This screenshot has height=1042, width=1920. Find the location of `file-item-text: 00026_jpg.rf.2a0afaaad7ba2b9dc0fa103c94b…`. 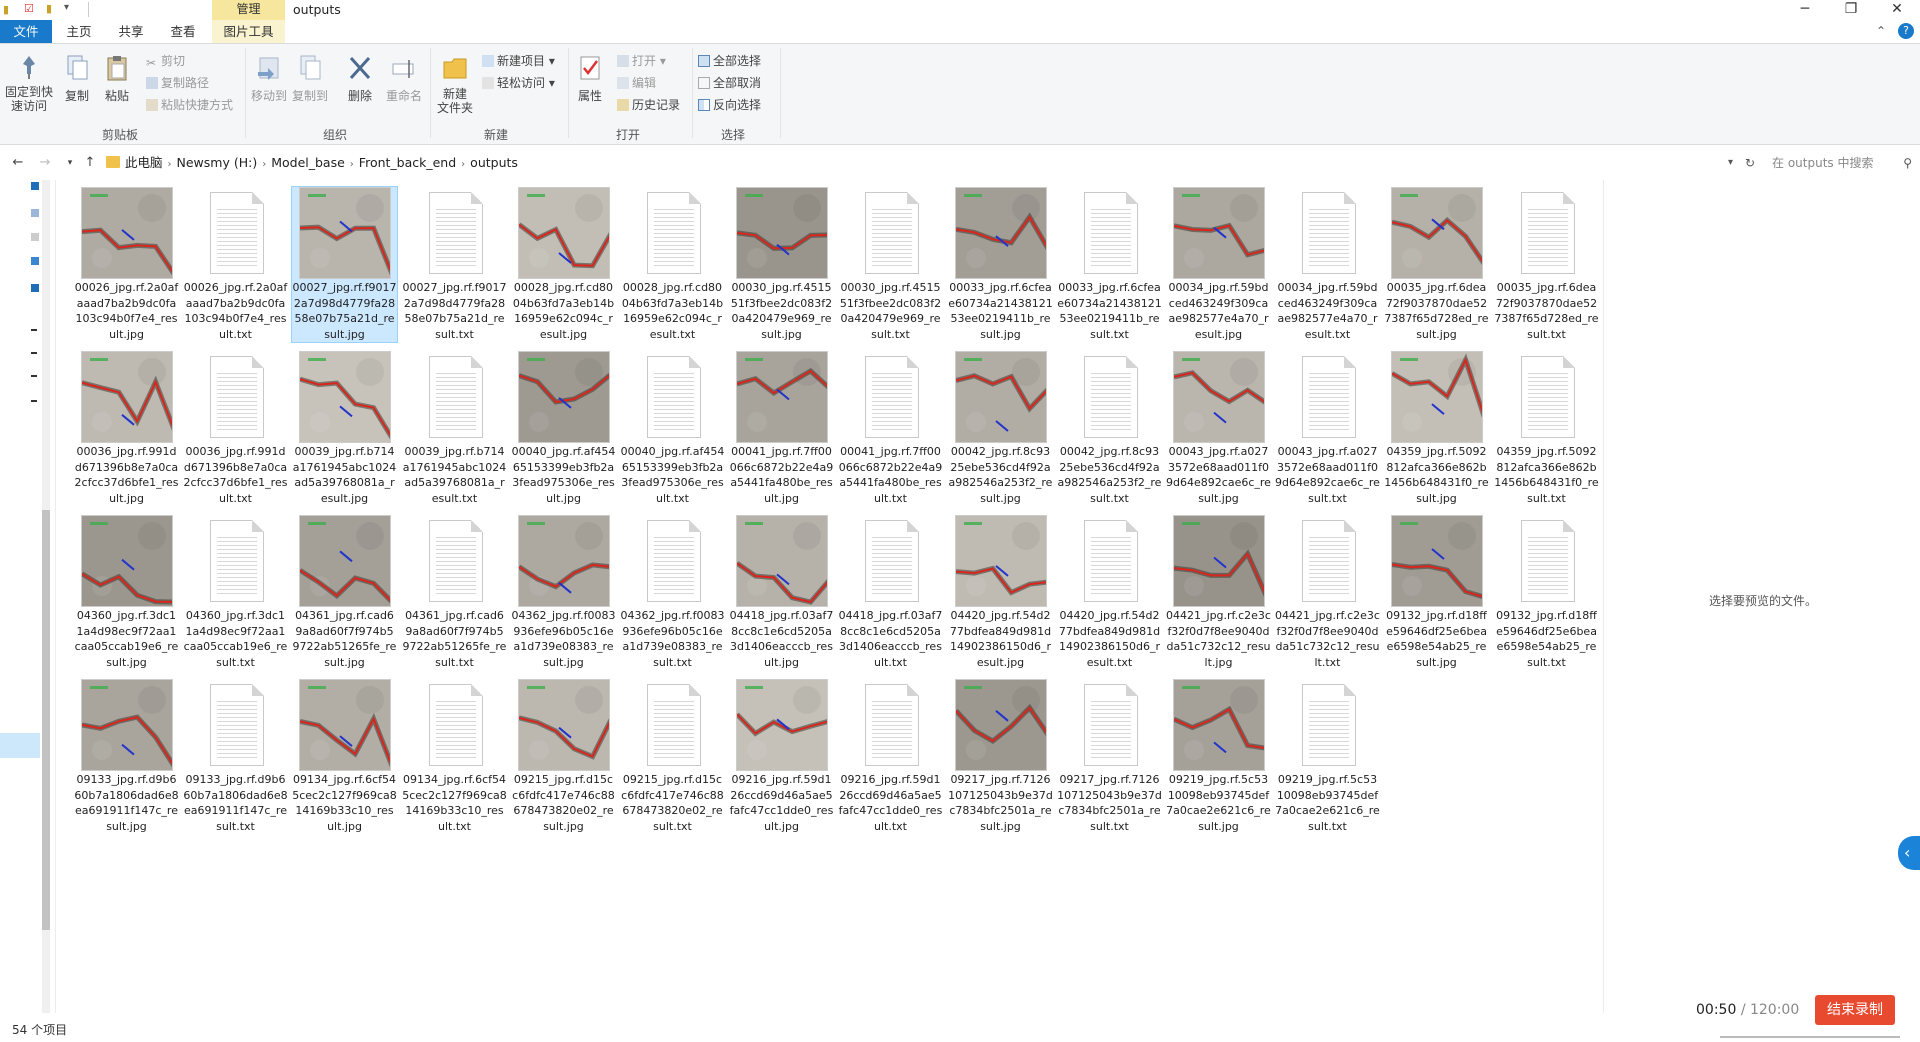

file-item-text: 00026_jpg.rf.2a0afaaad7ba2b9dc0fa103c94b… is located at coordinates (235, 264).